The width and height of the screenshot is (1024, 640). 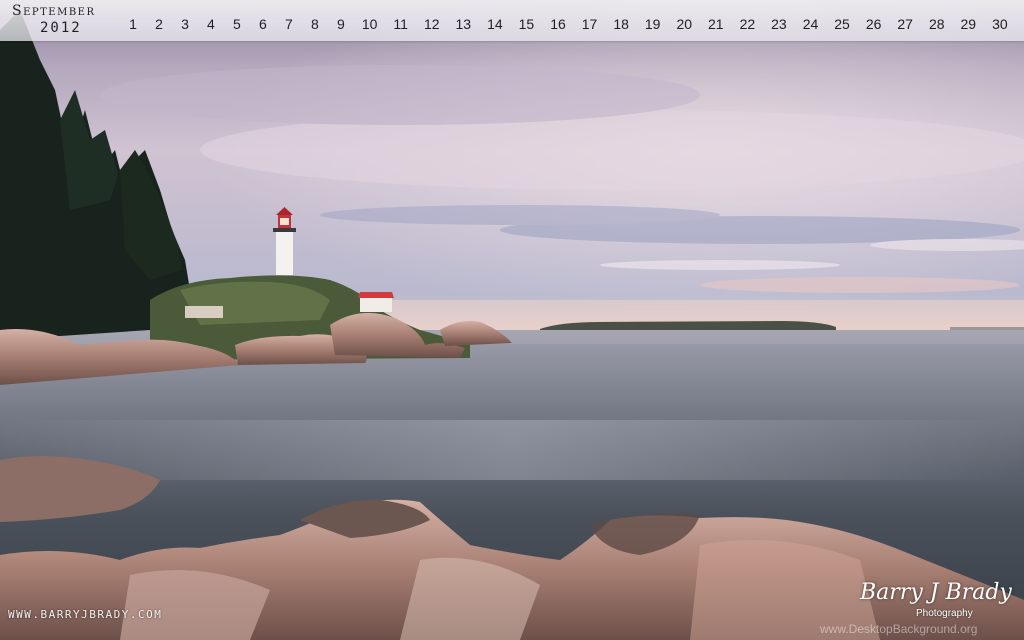 What do you see at coordinates (873, 24) in the screenshot?
I see `calendar-day: 26` at bounding box center [873, 24].